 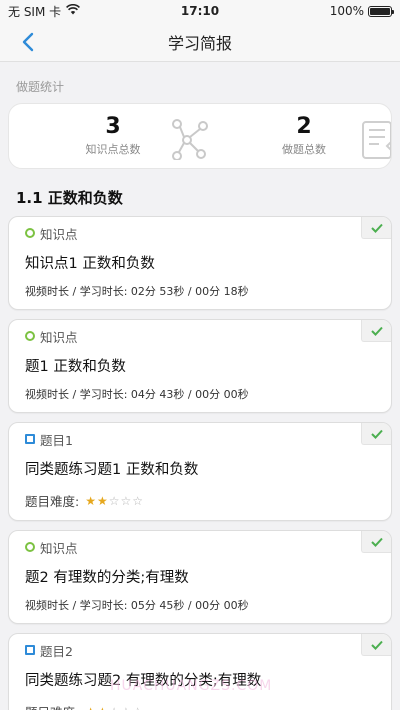 What do you see at coordinates (304, 126) in the screenshot?
I see `question-count: 2` at bounding box center [304, 126].